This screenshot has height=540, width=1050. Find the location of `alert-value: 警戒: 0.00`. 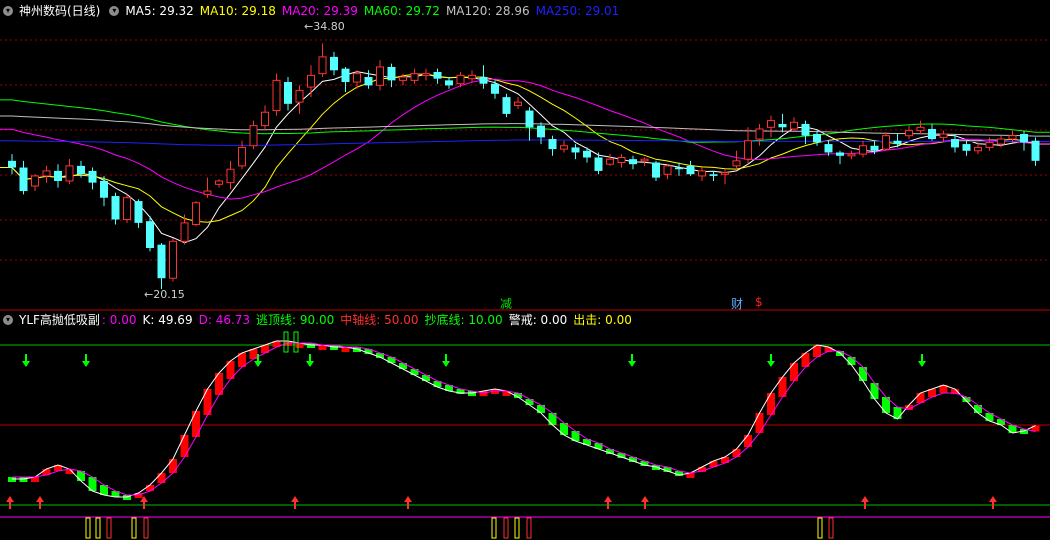

alert-value: 警戒: 0.00 is located at coordinates (538, 320).